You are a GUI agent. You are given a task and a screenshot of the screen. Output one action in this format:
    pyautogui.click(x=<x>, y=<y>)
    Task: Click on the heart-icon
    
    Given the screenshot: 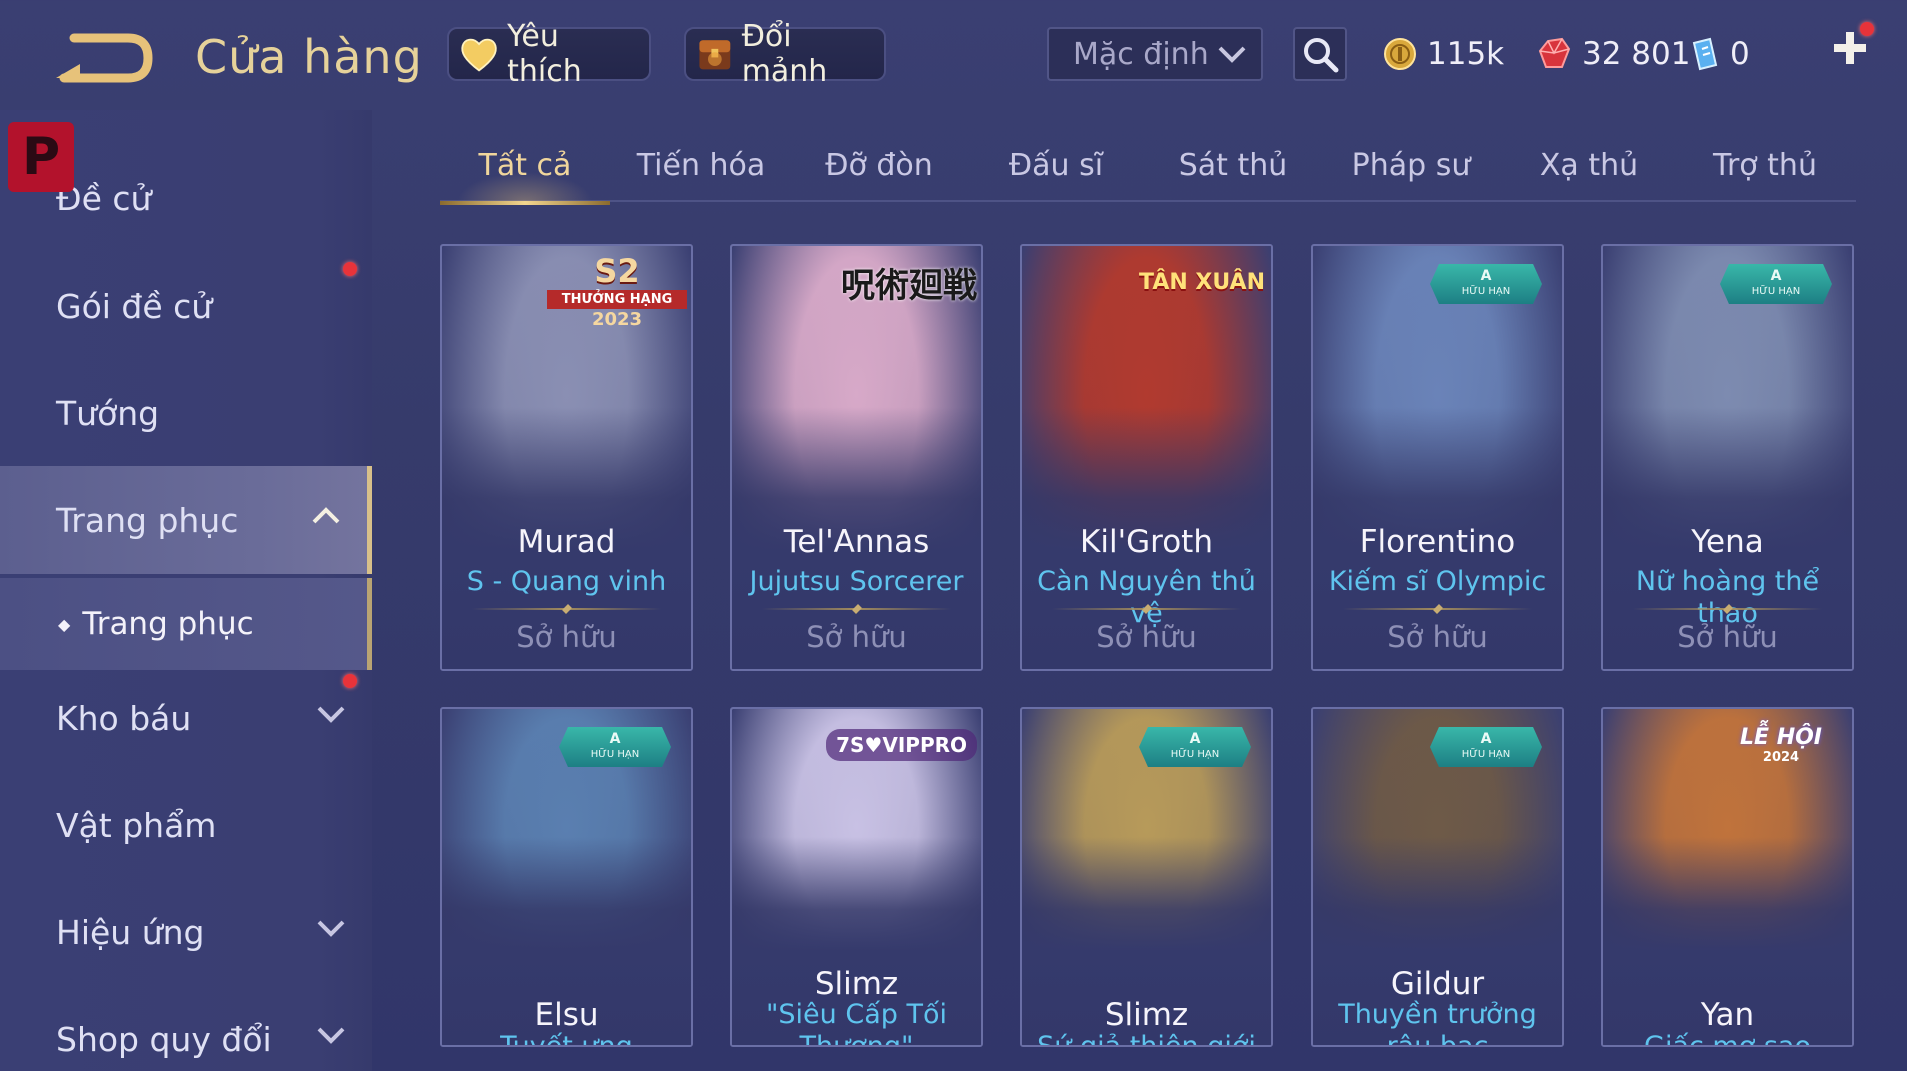 What is the action you would take?
    pyautogui.click(x=479, y=55)
    